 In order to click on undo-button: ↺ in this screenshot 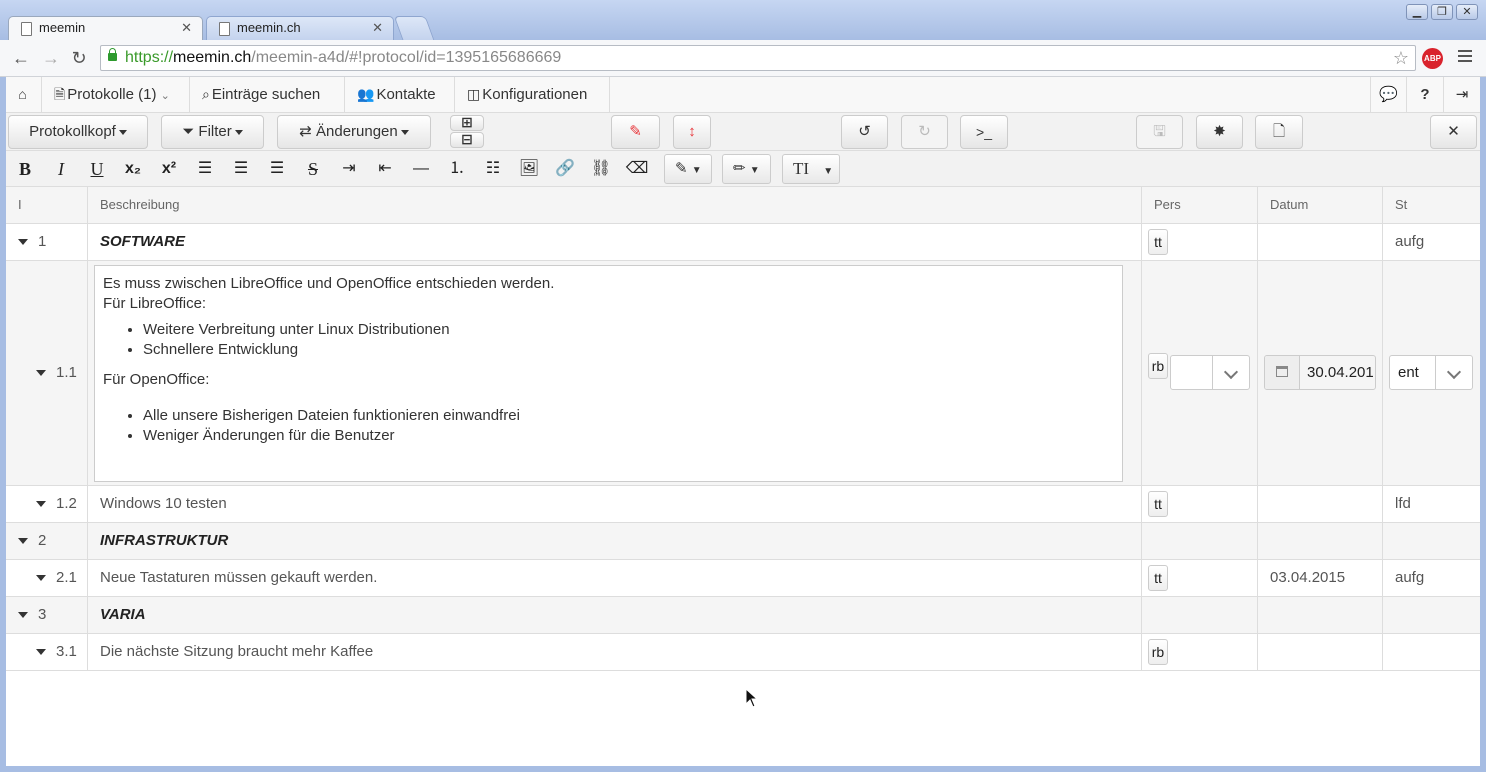, I will do `click(864, 132)`.